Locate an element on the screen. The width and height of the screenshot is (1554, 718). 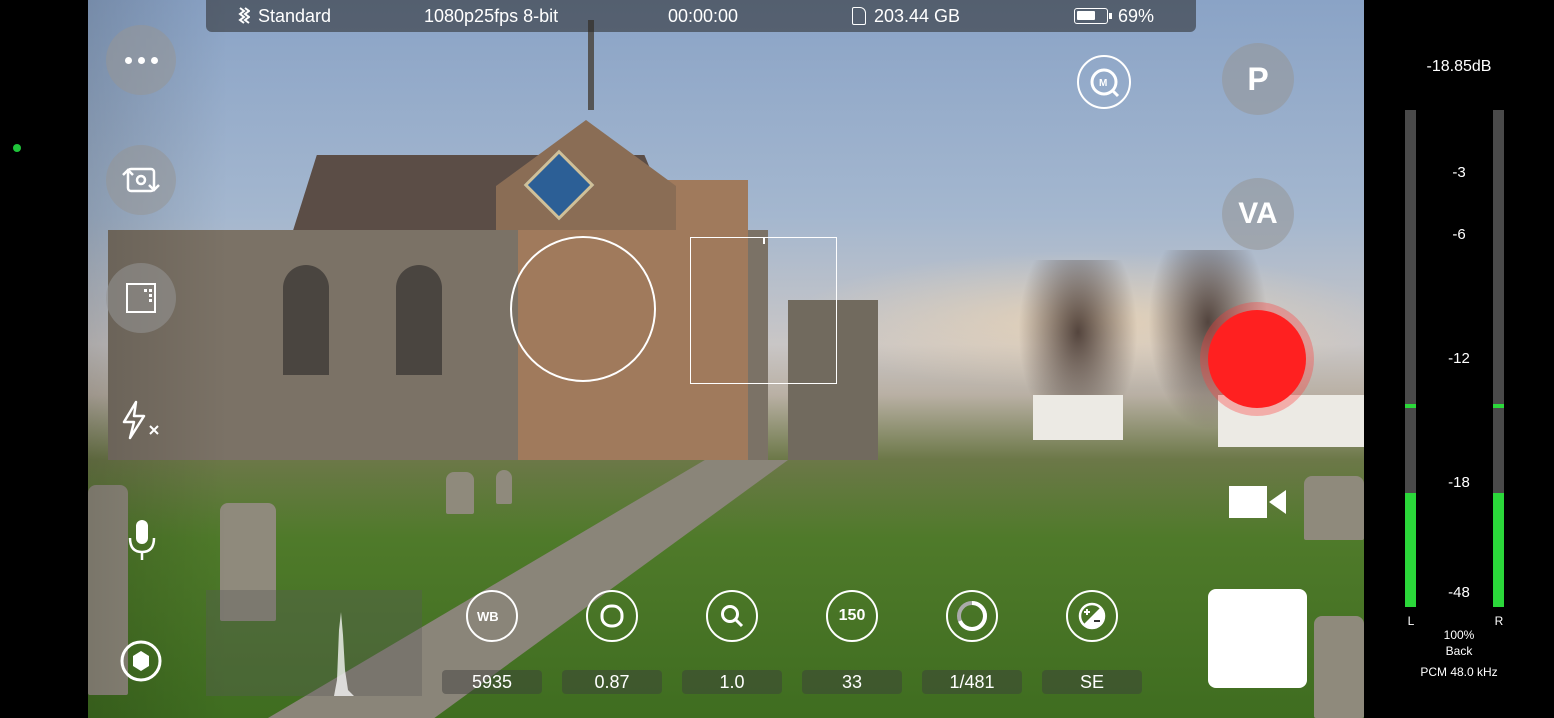
zoom-control: 1.0 is located at coordinates (732, 642).